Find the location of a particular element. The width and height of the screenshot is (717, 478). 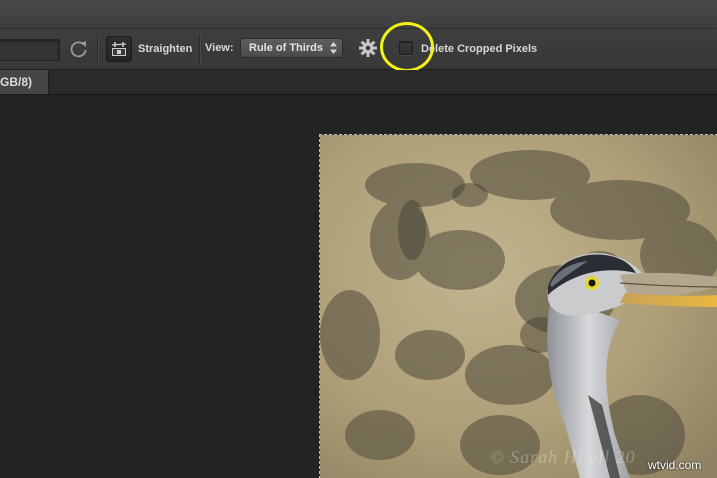

gear-icon is located at coordinates (368, 48).